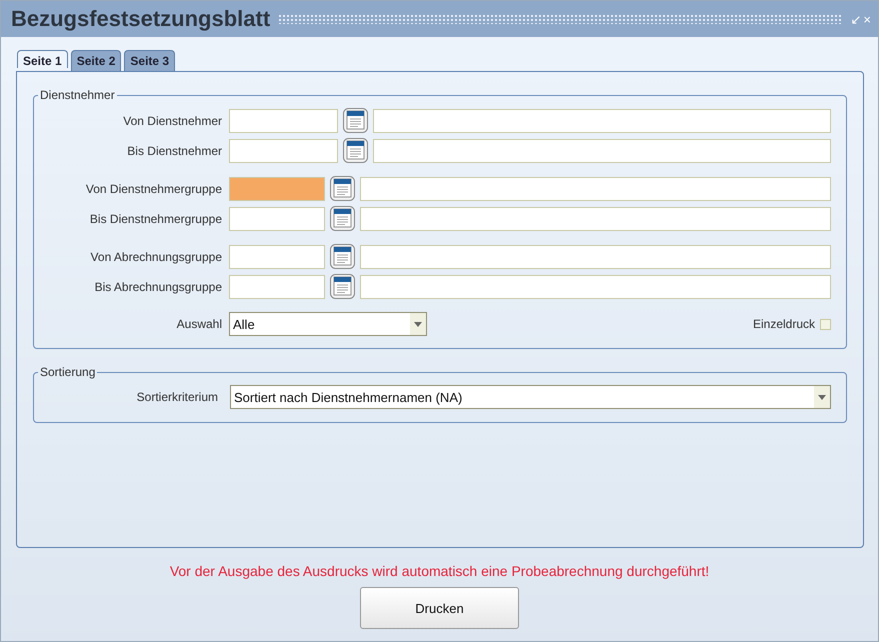  What do you see at coordinates (42, 59) in the screenshot?
I see `tab: Seite 1` at bounding box center [42, 59].